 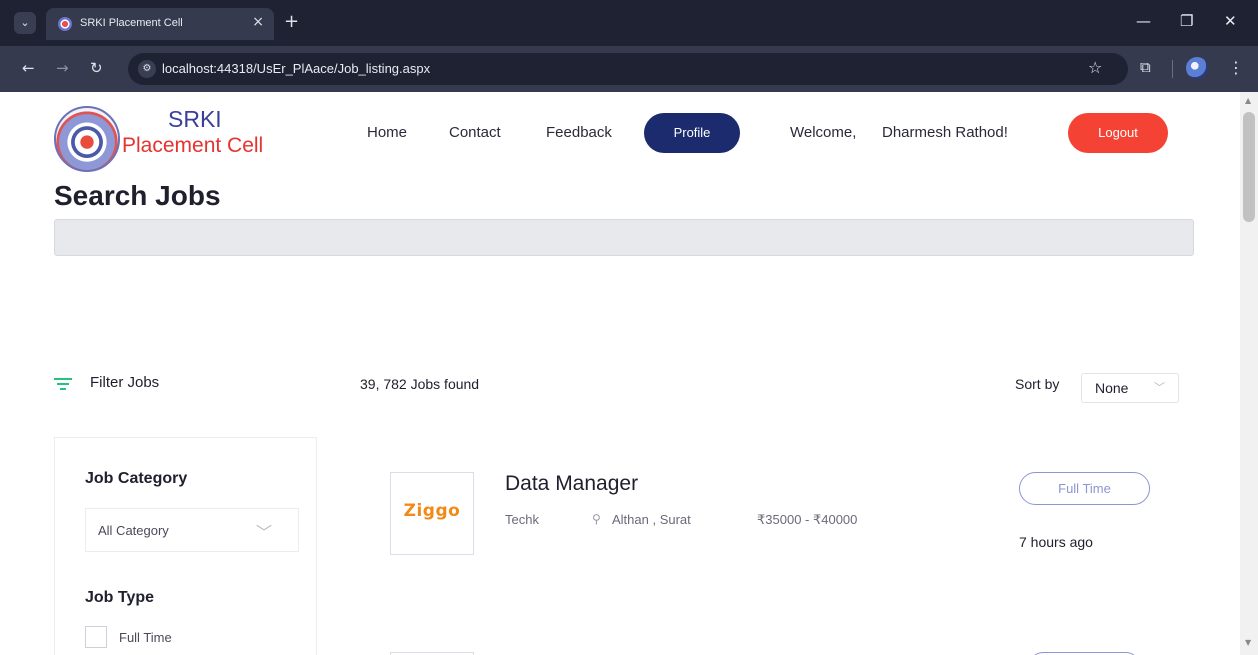 I want to click on job-category-value: All Category, so click(x=133, y=530).